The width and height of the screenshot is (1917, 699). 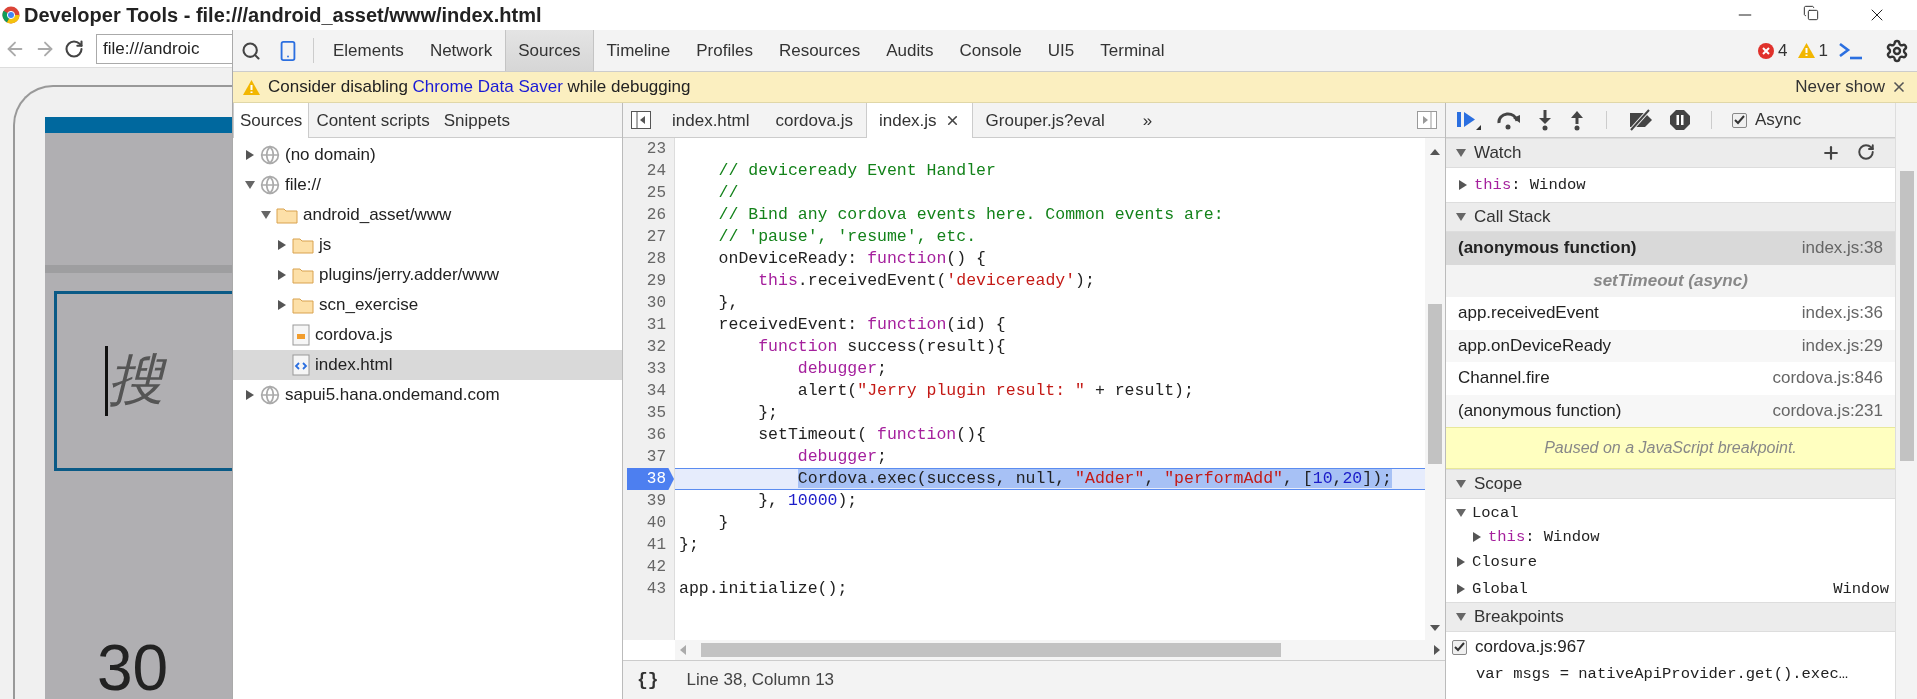 I want to click on section-header: Breakpoints, so click(x=1670, y=617).